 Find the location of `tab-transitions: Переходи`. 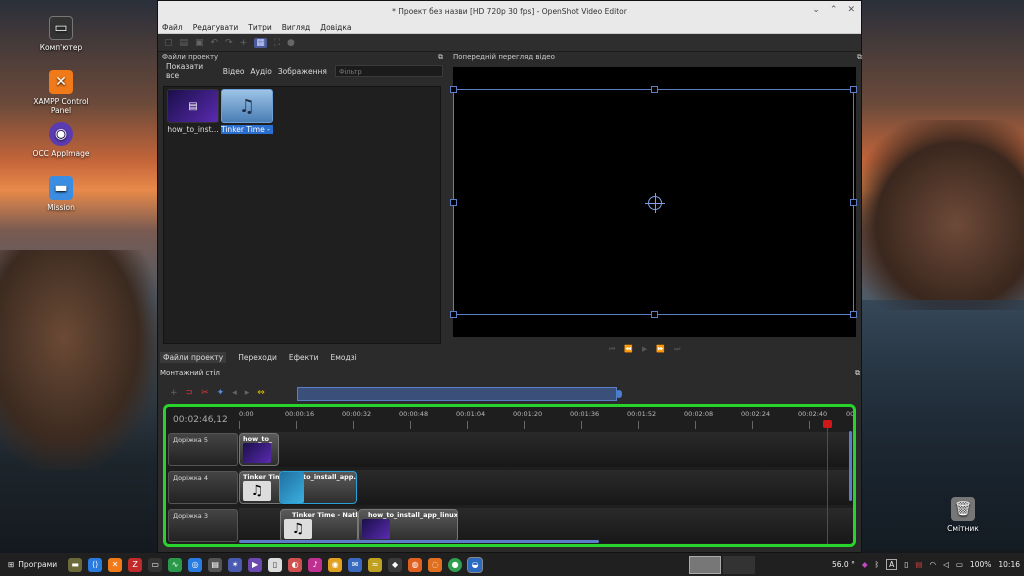

tab-transitions: Переходи is located at coordinates (257, 357).